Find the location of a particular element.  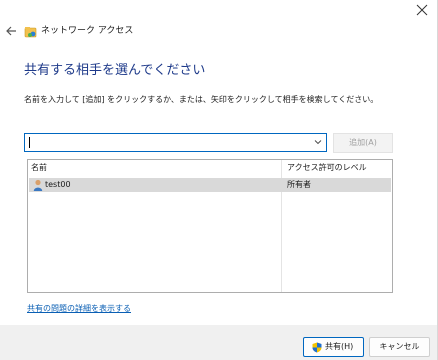

back-arrow-icon is located at coordinates (11, 31).